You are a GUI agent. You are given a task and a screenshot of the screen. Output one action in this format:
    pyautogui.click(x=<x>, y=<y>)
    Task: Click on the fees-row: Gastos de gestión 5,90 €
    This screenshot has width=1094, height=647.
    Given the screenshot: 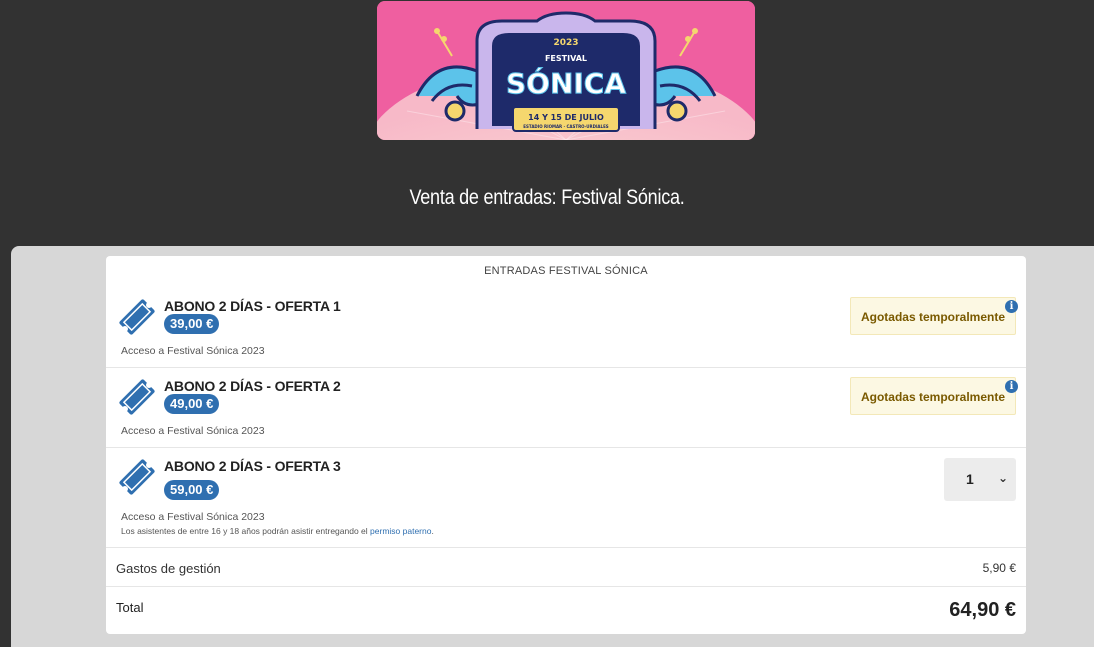 What is the action you would take?
    pyautogui.click(x=566, y=567)
    